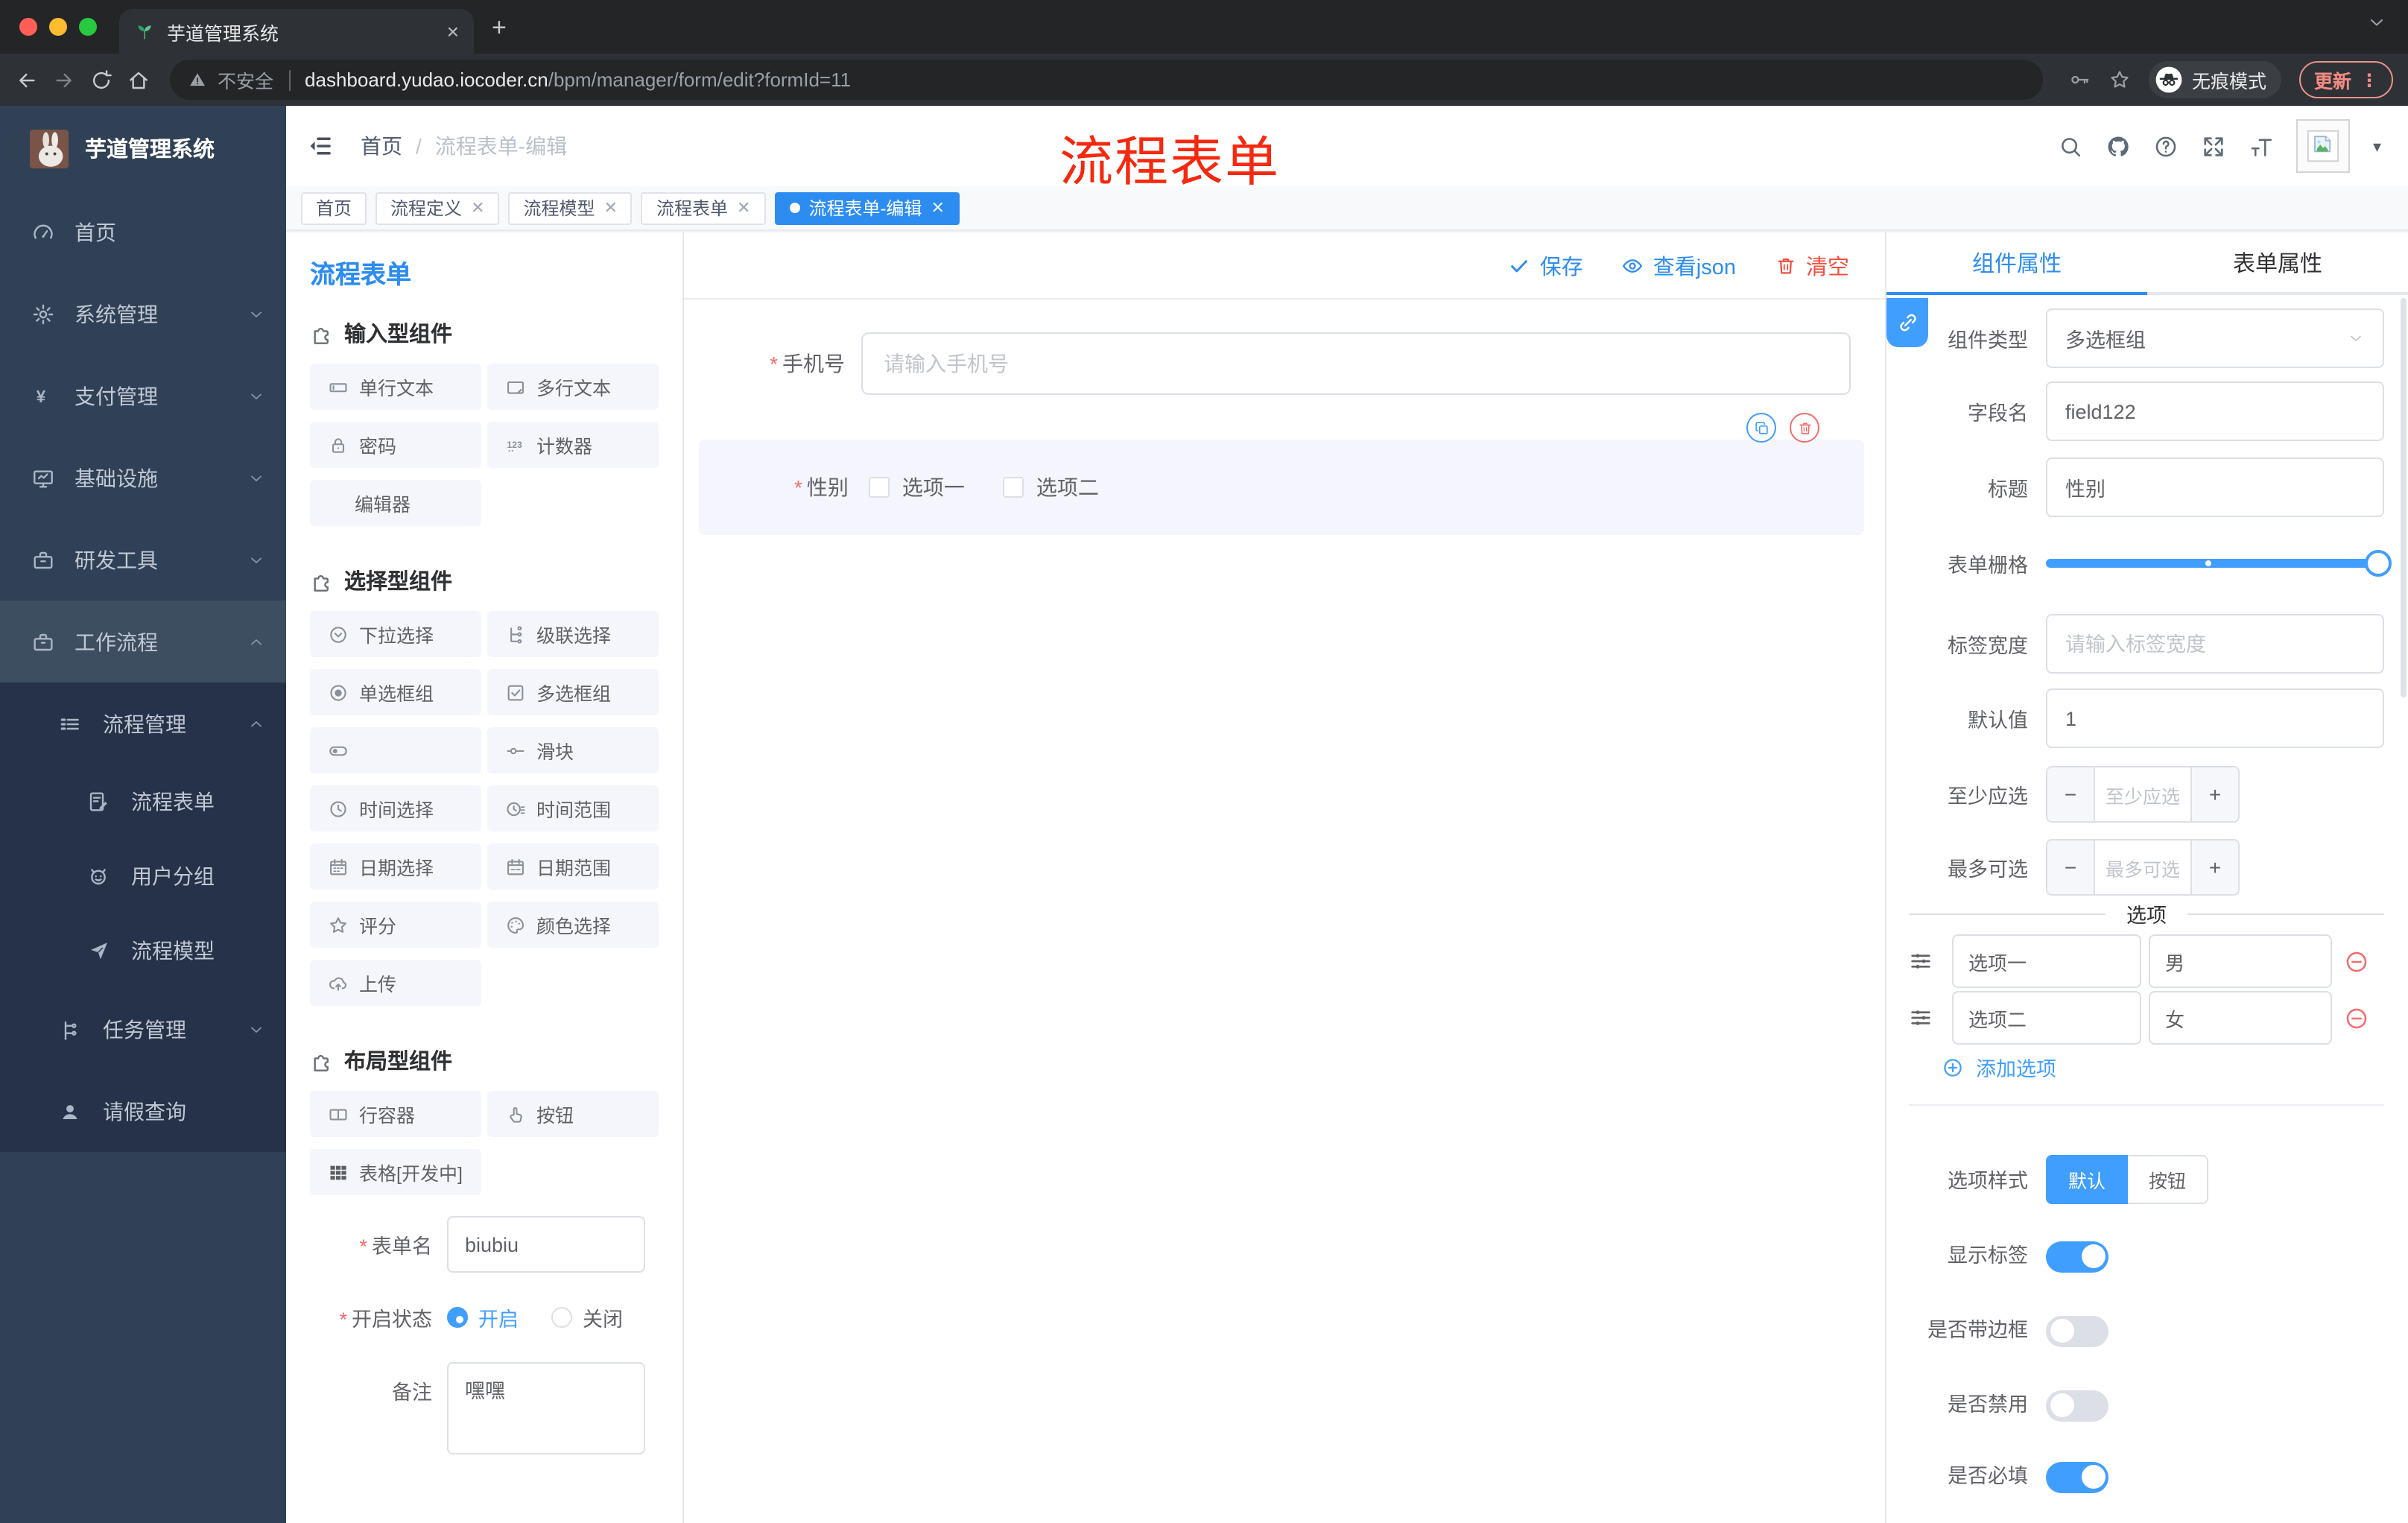 This screenshot has height=1523, width=2408. I want to click on back-icon, so click(27, 80).